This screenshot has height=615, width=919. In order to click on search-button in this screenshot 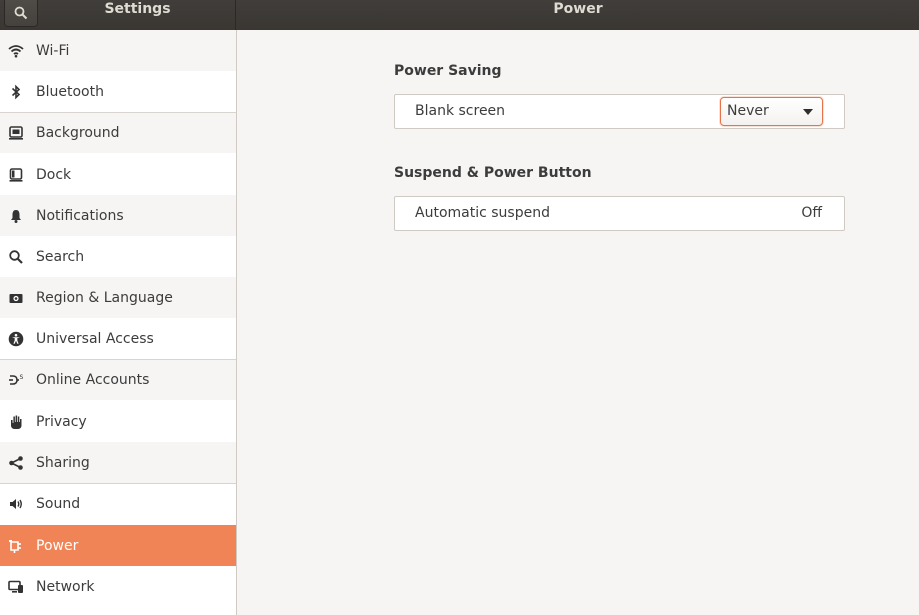, I will do `click(21, 13)`.